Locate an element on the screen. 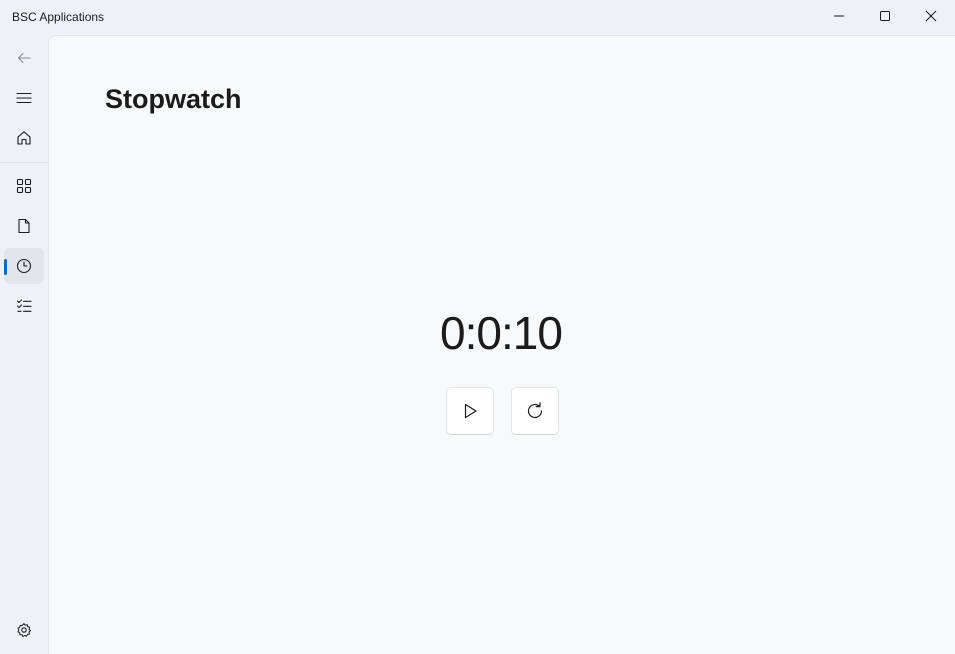  settings-button is located at coordinates (24, 630).